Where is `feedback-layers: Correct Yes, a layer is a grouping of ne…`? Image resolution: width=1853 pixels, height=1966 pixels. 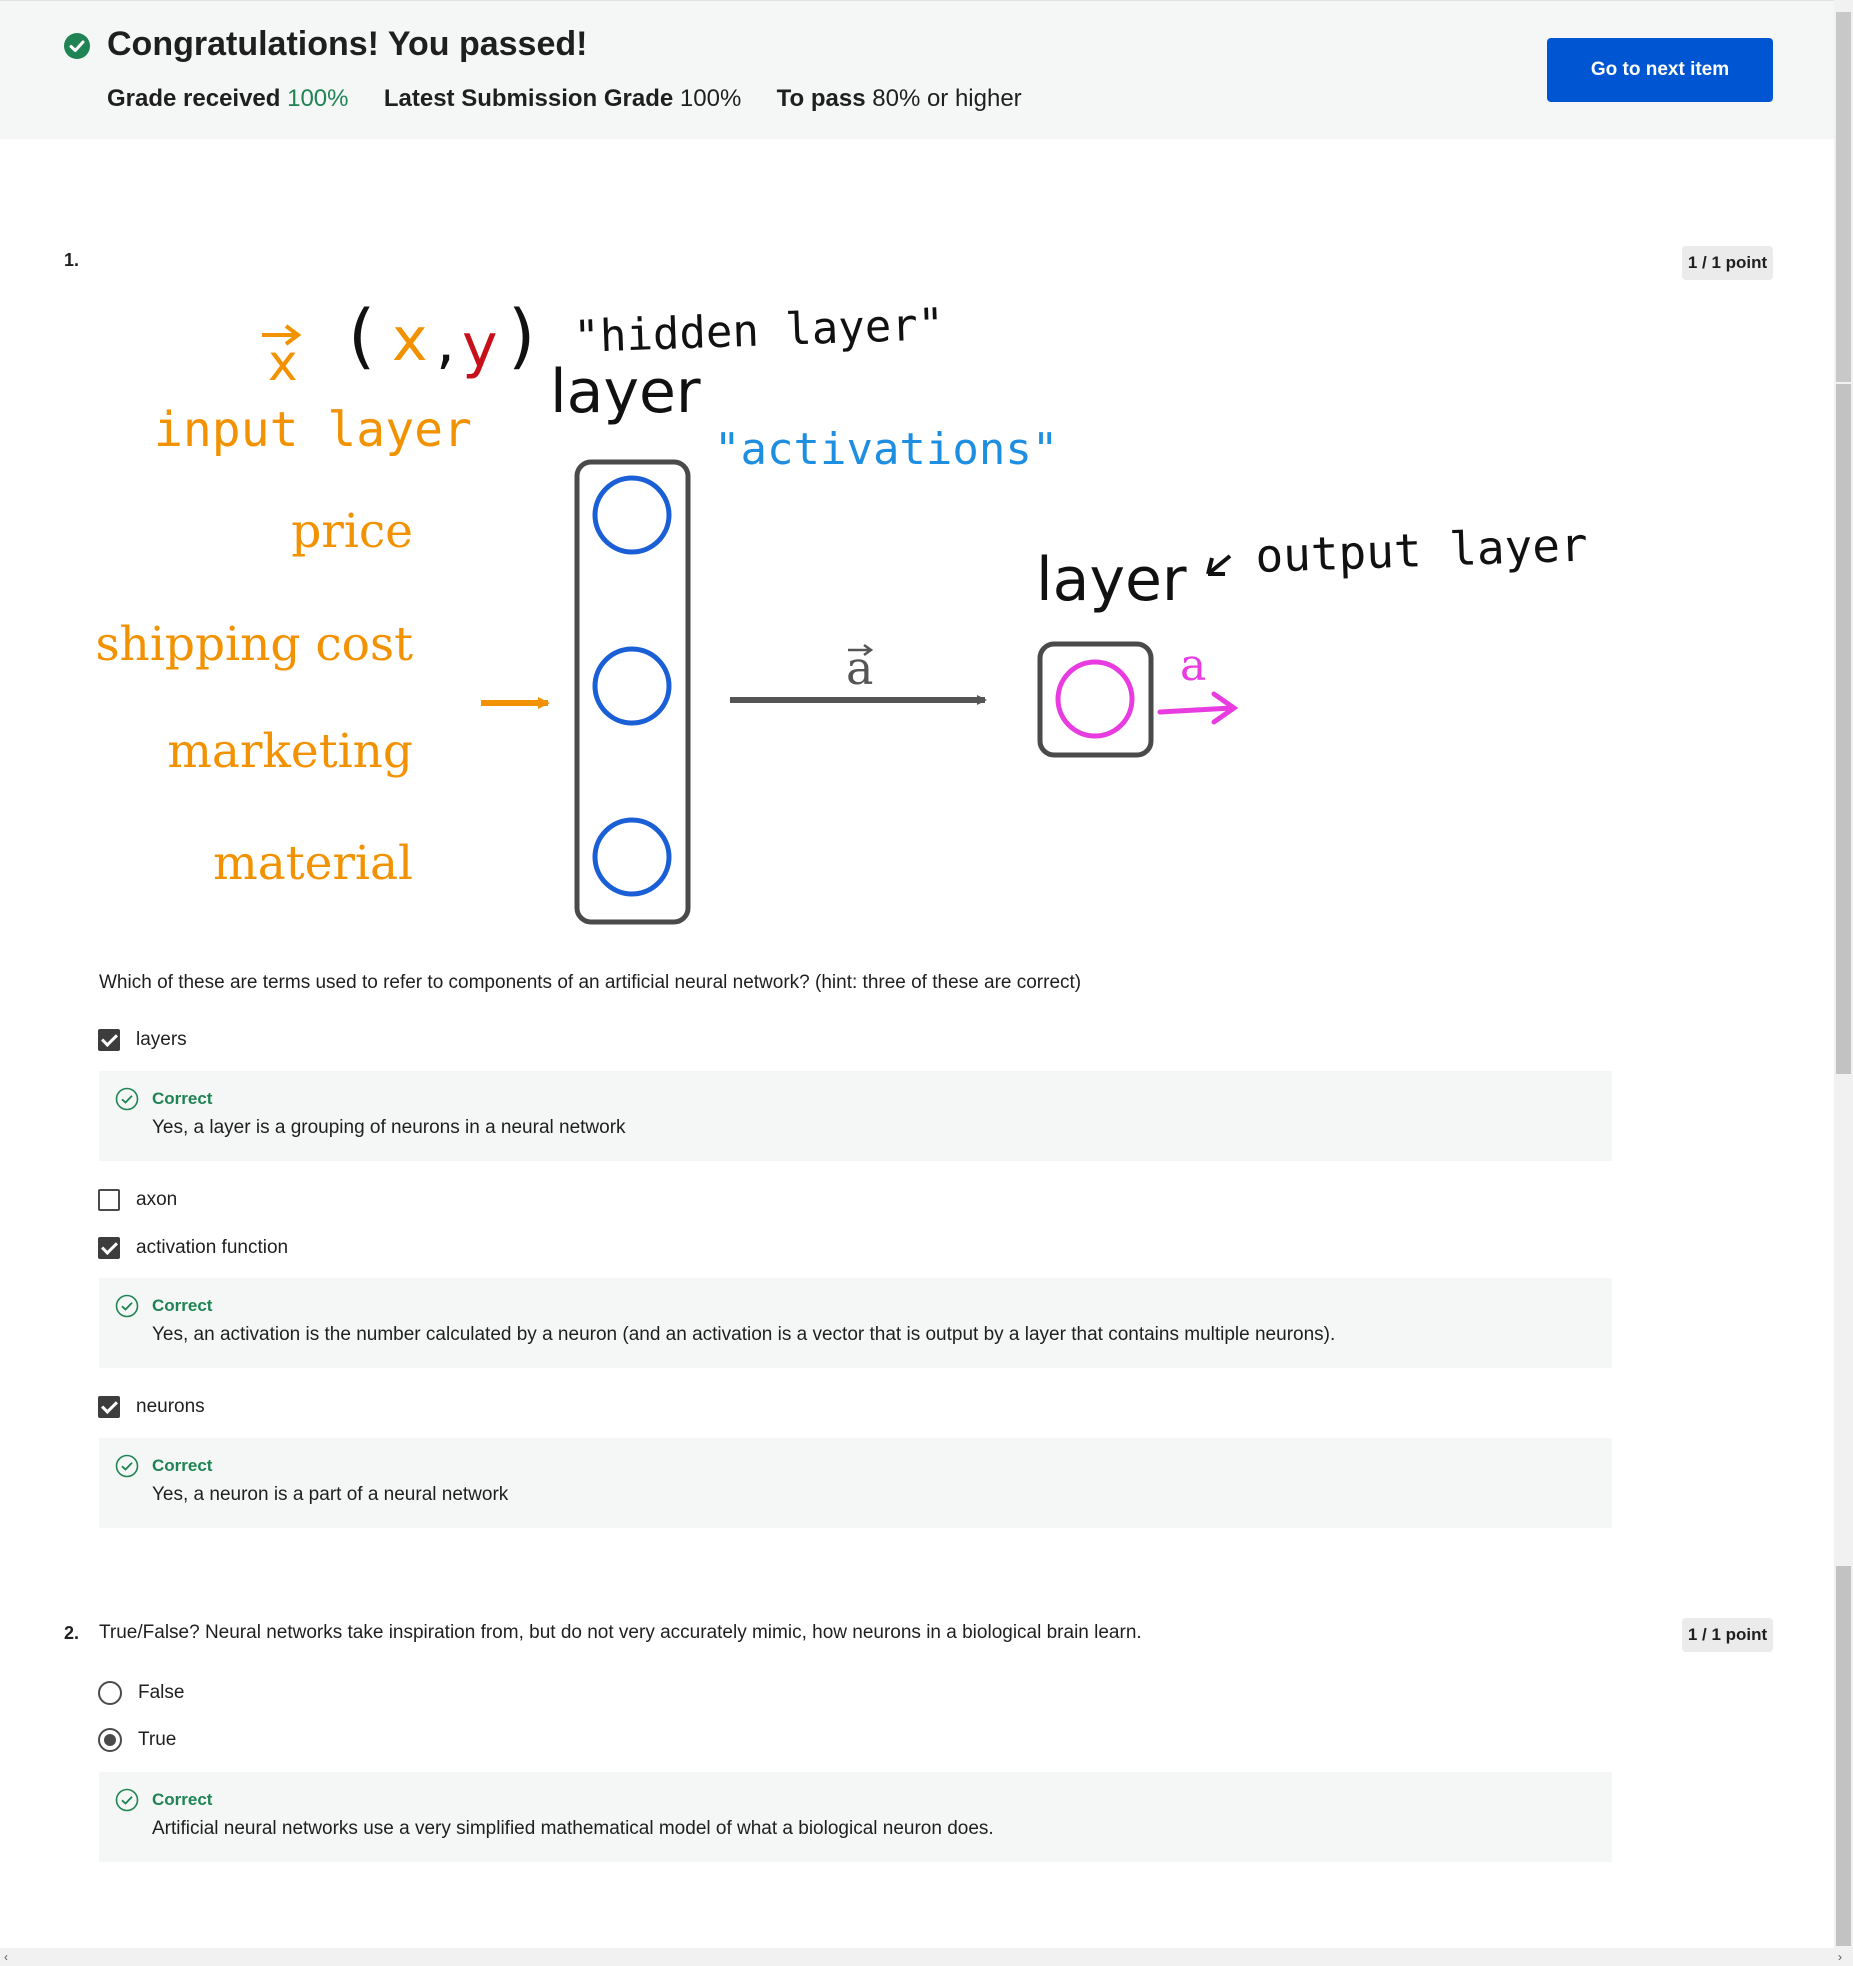
feedback-layers: Correct Yes, a layer is a grouping of ne… is located at coordinates (855, 1116).